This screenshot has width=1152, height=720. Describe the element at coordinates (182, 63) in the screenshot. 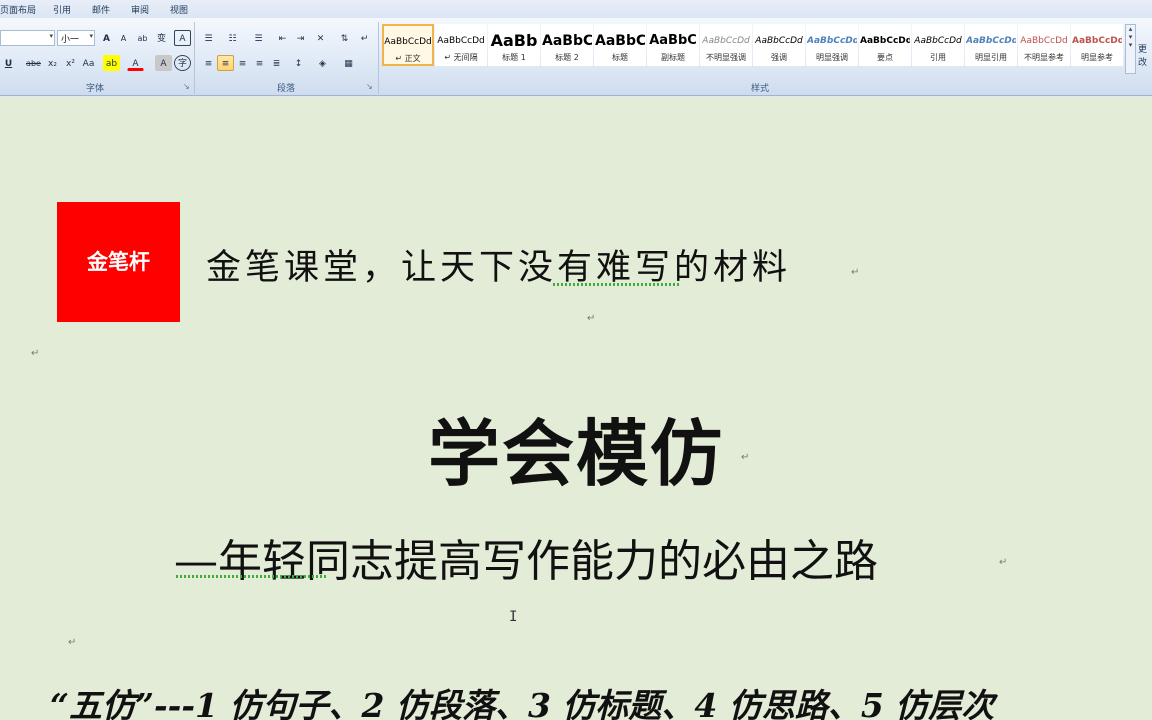

I see `enclose-char-button: 字` at that location.